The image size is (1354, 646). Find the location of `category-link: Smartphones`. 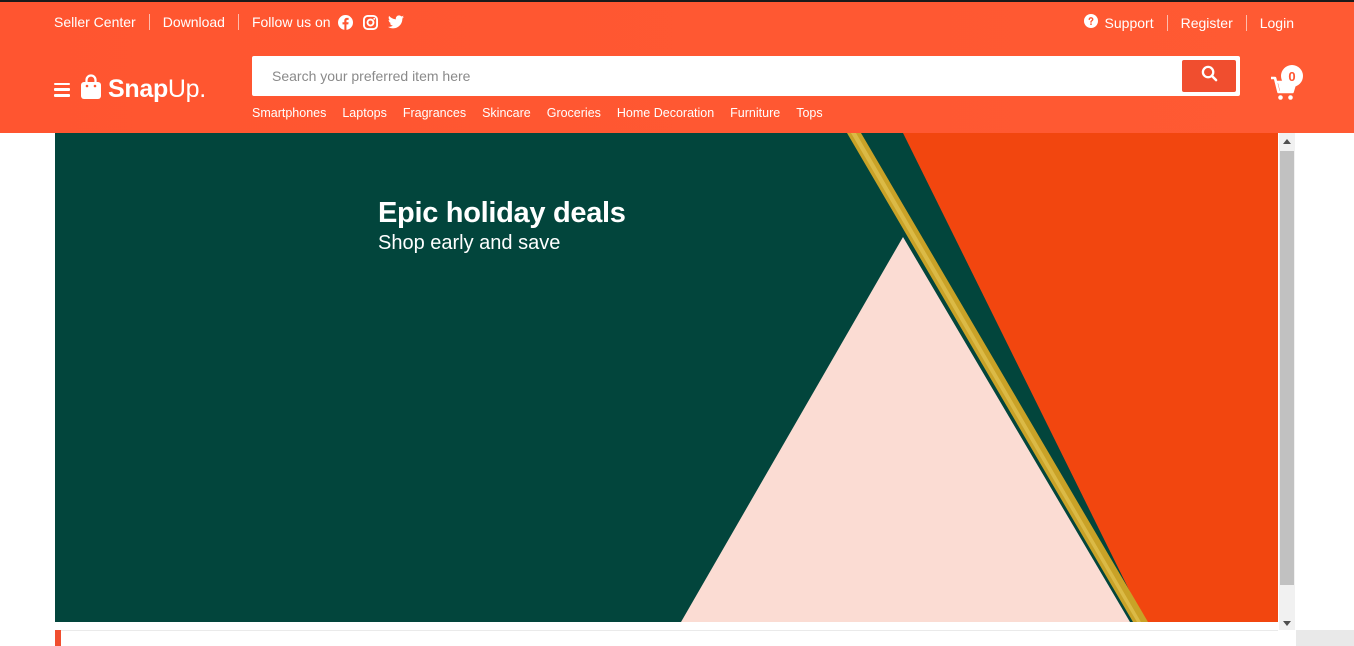

category-link: Smartphones is located at coordinates (289, 113).